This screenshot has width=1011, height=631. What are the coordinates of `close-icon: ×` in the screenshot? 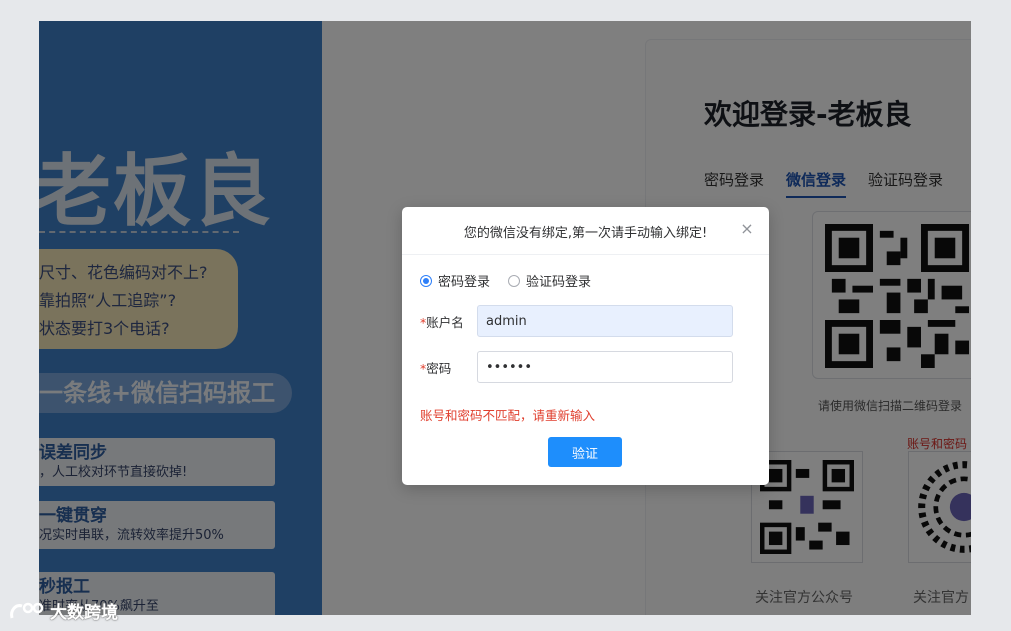 It's located at (747, 229).